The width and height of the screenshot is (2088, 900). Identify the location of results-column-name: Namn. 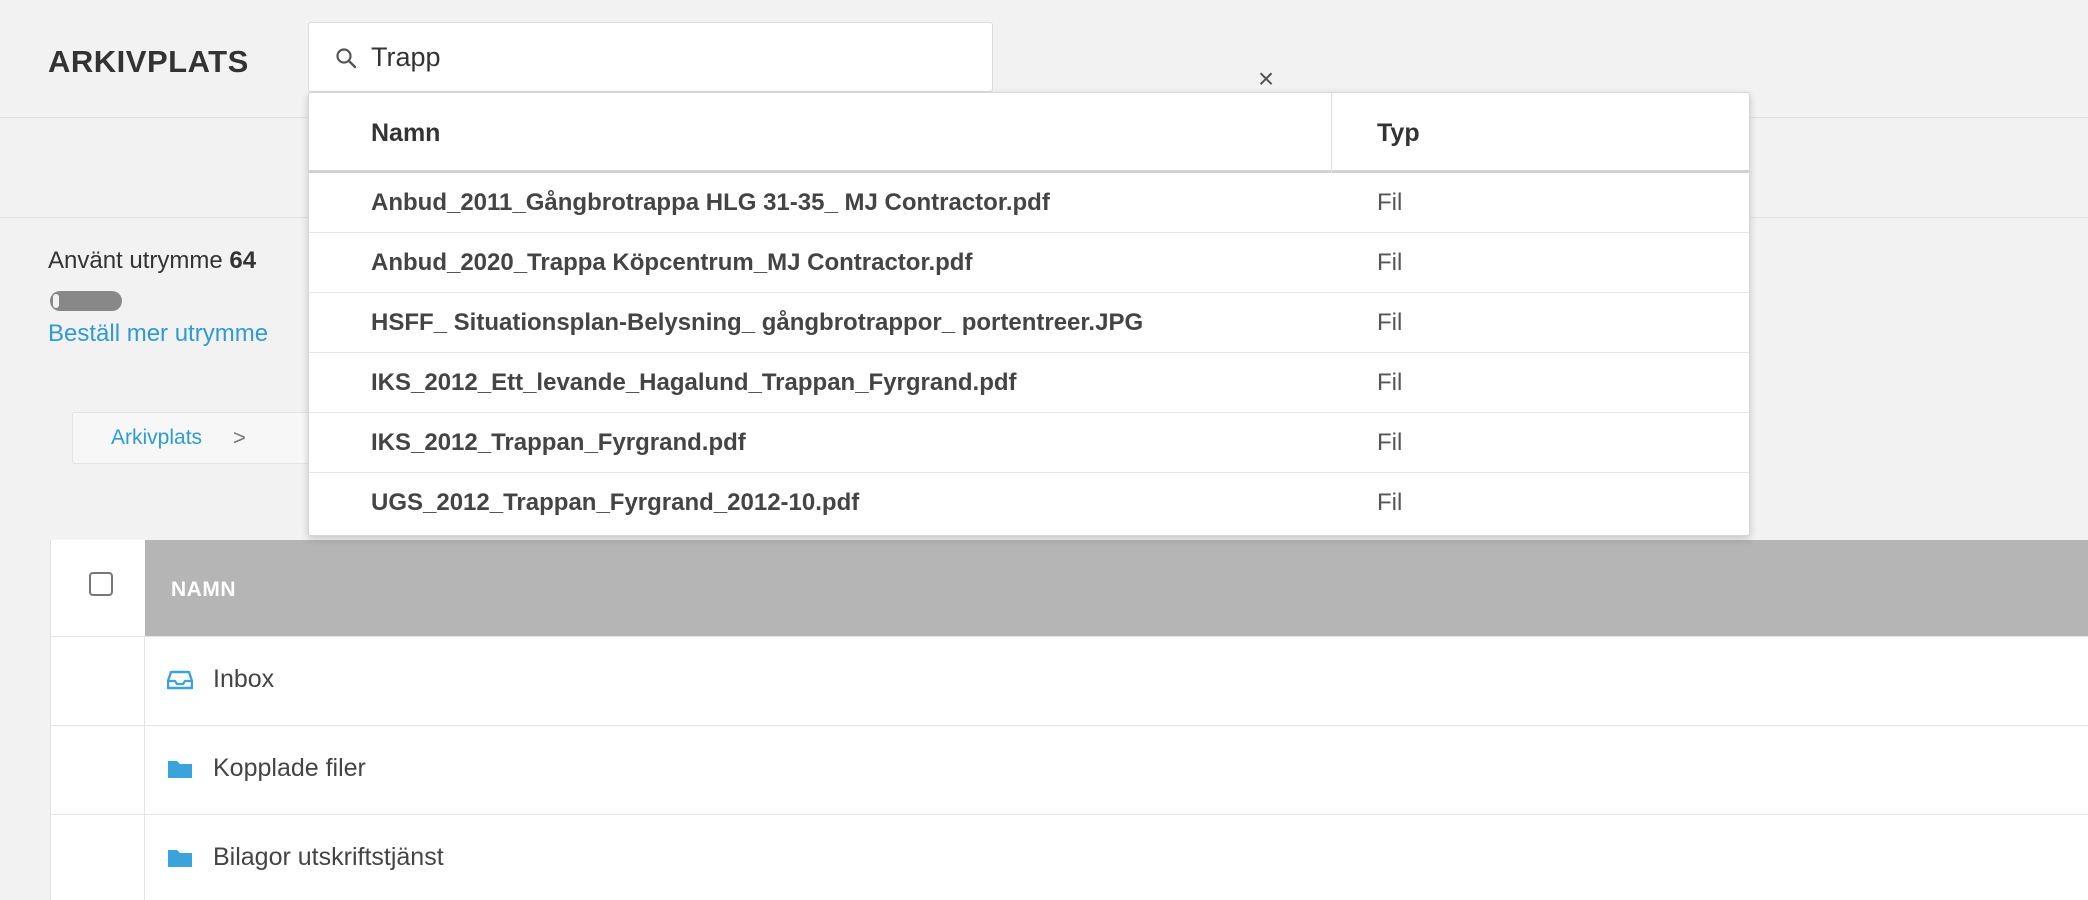
(406, 133).